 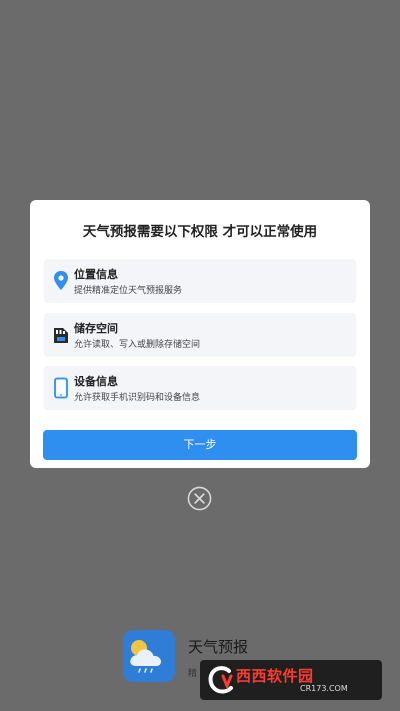 I want to click on permission-title: 位置信息, so click(x=96, y=274).